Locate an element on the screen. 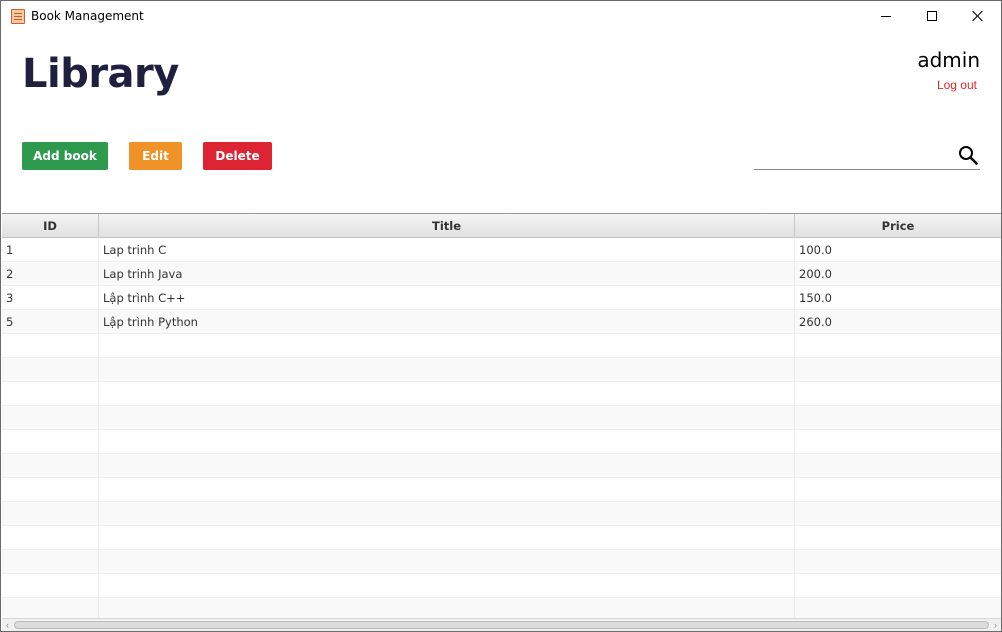 The height and width of the screenshot is (632, 1002). scroll-left-icon: ‹ is located at coordinates (7, 625).